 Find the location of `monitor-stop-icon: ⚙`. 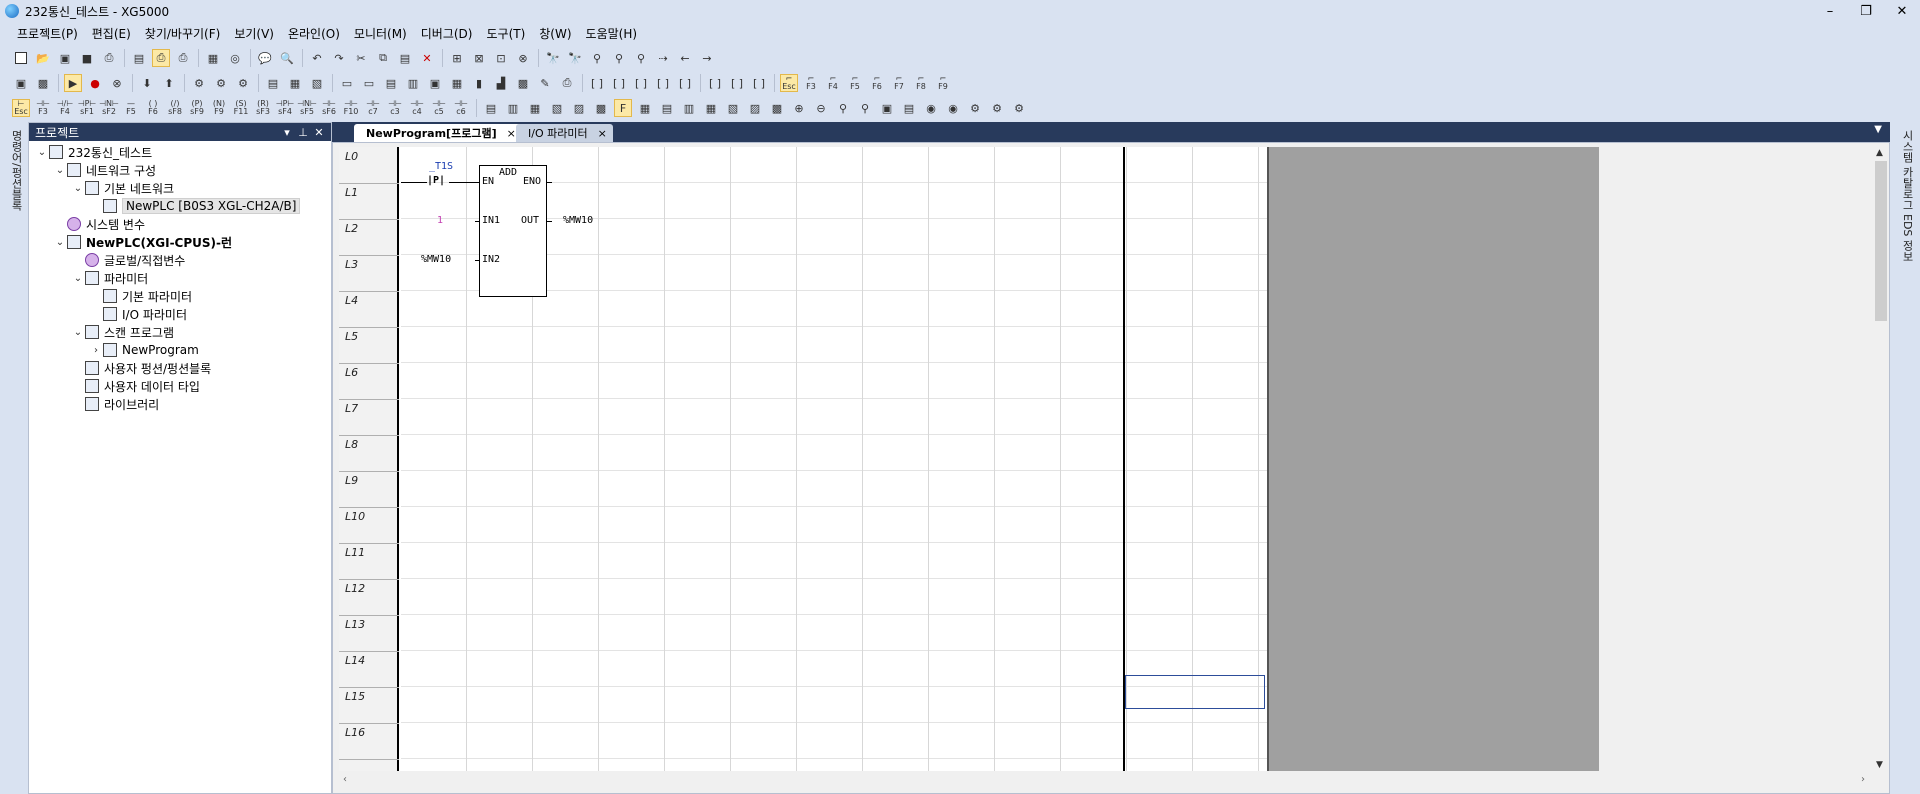

monitor-stop-icon: ⚙ is located at coordinates (221, 83).